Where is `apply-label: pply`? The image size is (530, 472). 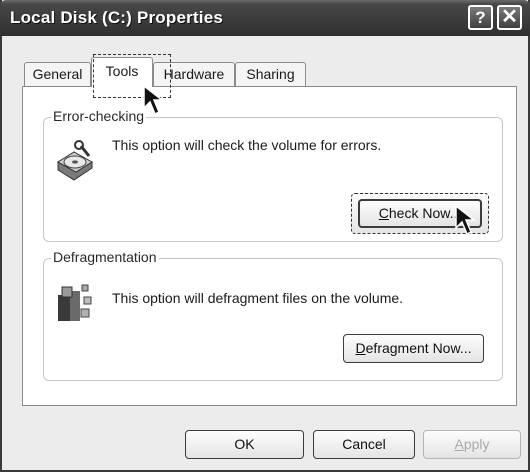
apply-label: pply is located at coordinates (476, 444).